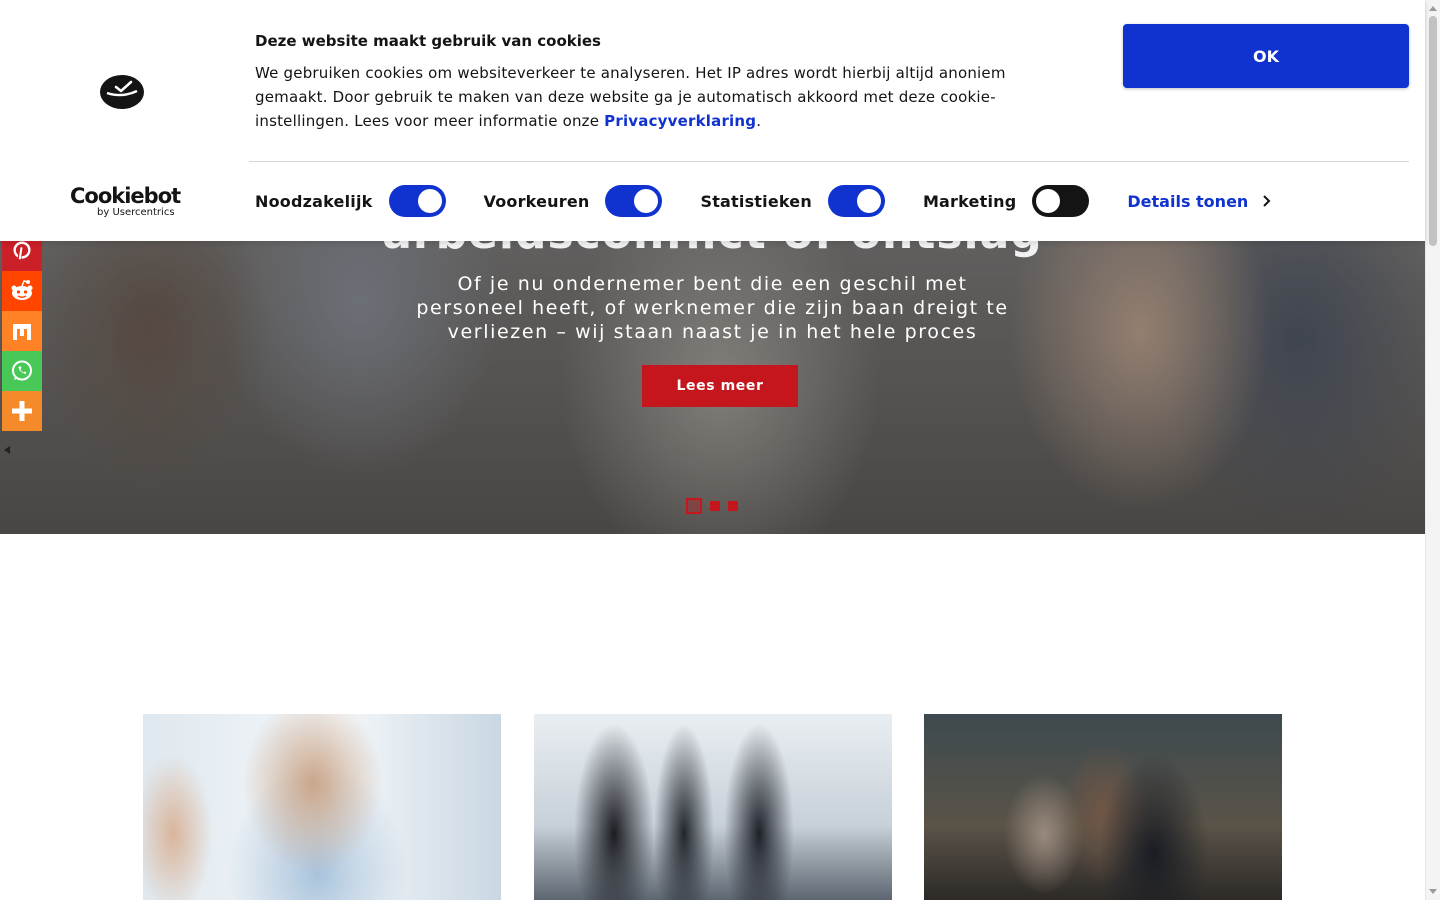  I want to click on toggle-group-necessary: Noodzakelijk, so click(350, 201).